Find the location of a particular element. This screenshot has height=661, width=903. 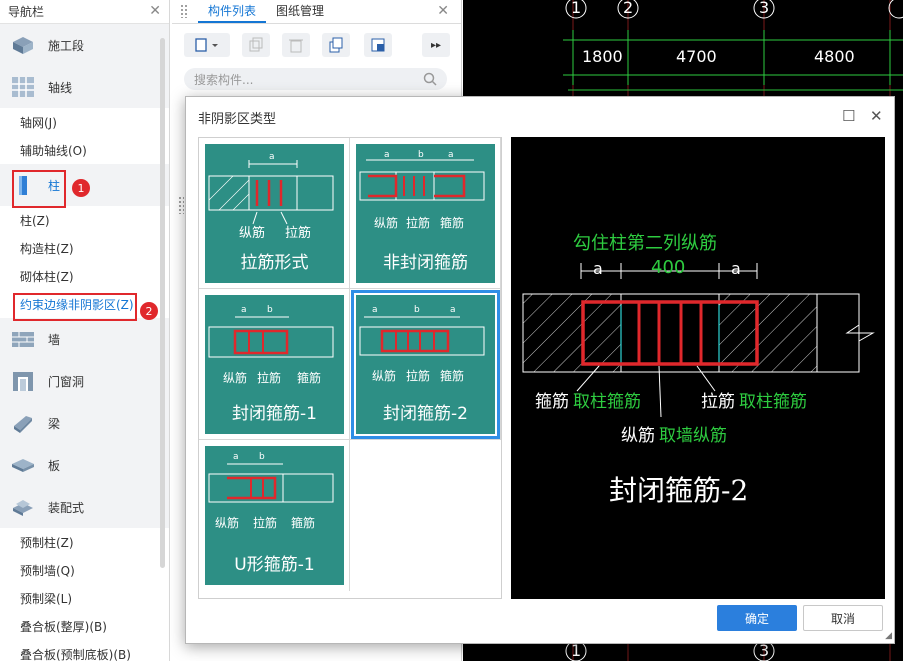

new-component-button is located at coordinates (207, 45).